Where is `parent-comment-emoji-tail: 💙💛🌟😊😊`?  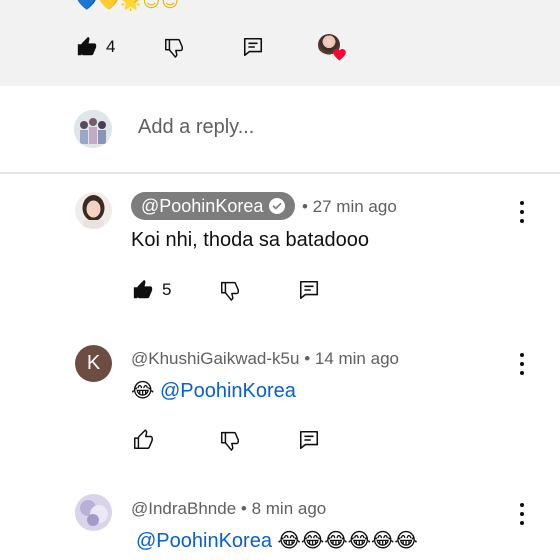 parent-comment-emoji-tail: 💙💛🌟😊😊 is located at coordinates (128, 5).